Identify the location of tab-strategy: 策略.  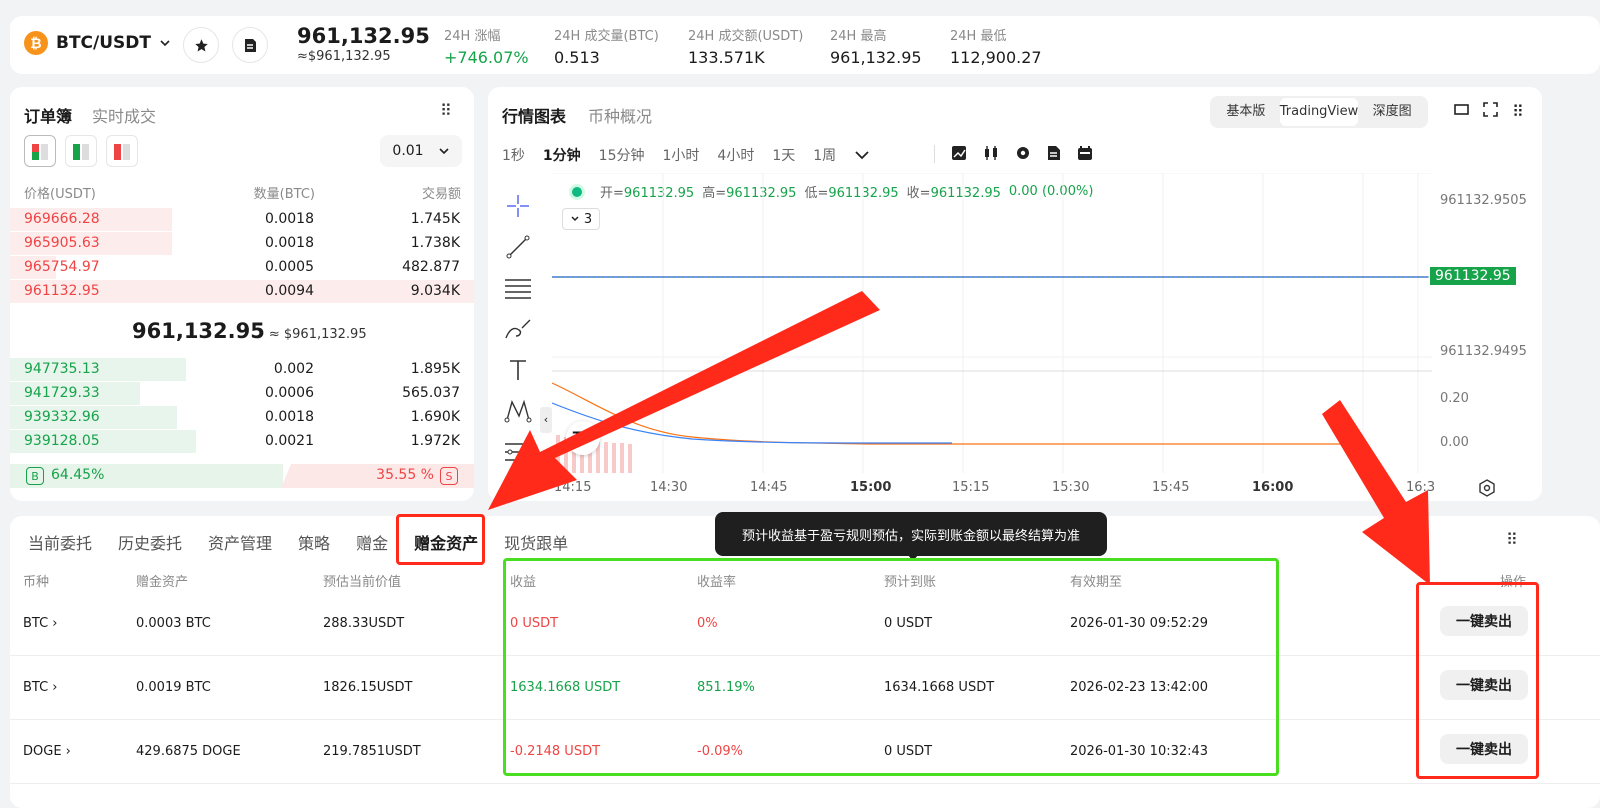
(314, 542).